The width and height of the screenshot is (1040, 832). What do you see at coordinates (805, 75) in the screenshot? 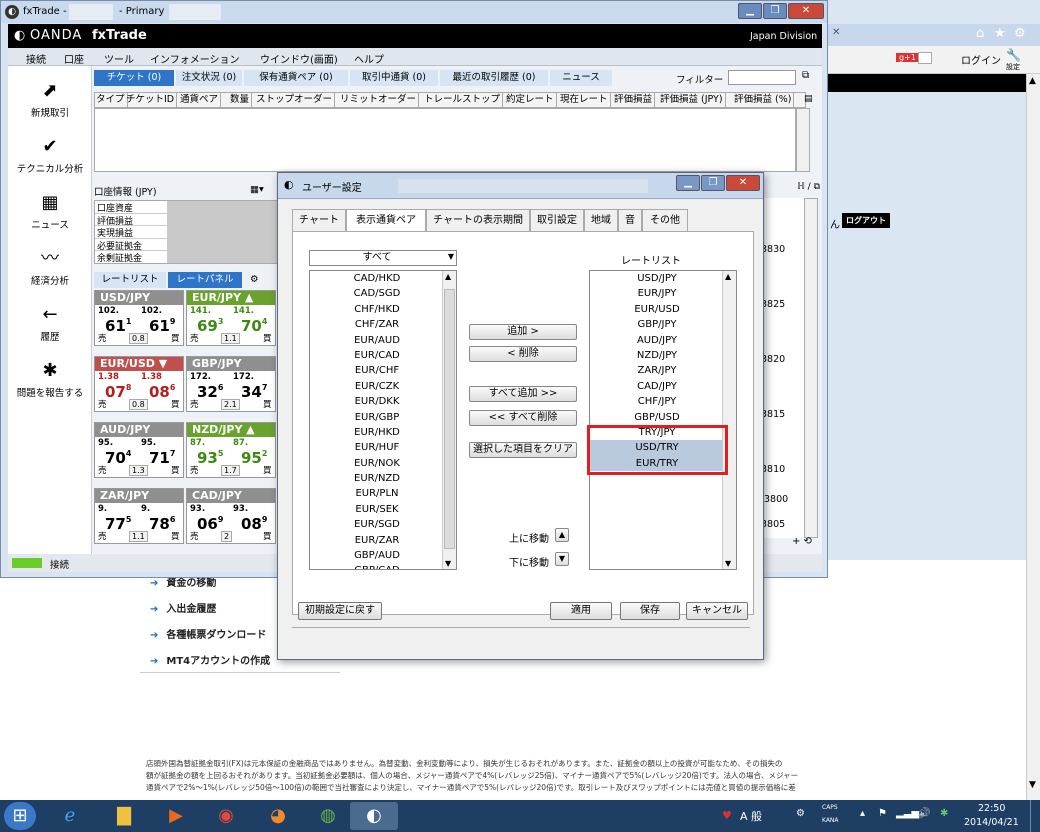
I see `popout-icon: ⧉` at bounding box center [805, 75].